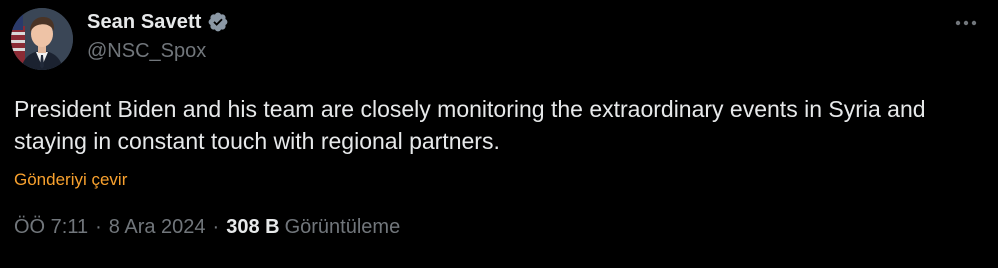 This screenshot has width=998, height=268. Describe the element at coordinates (51, 227) in the screenshot. I see `tweet-time: ÖÖ 7:11` at that location.